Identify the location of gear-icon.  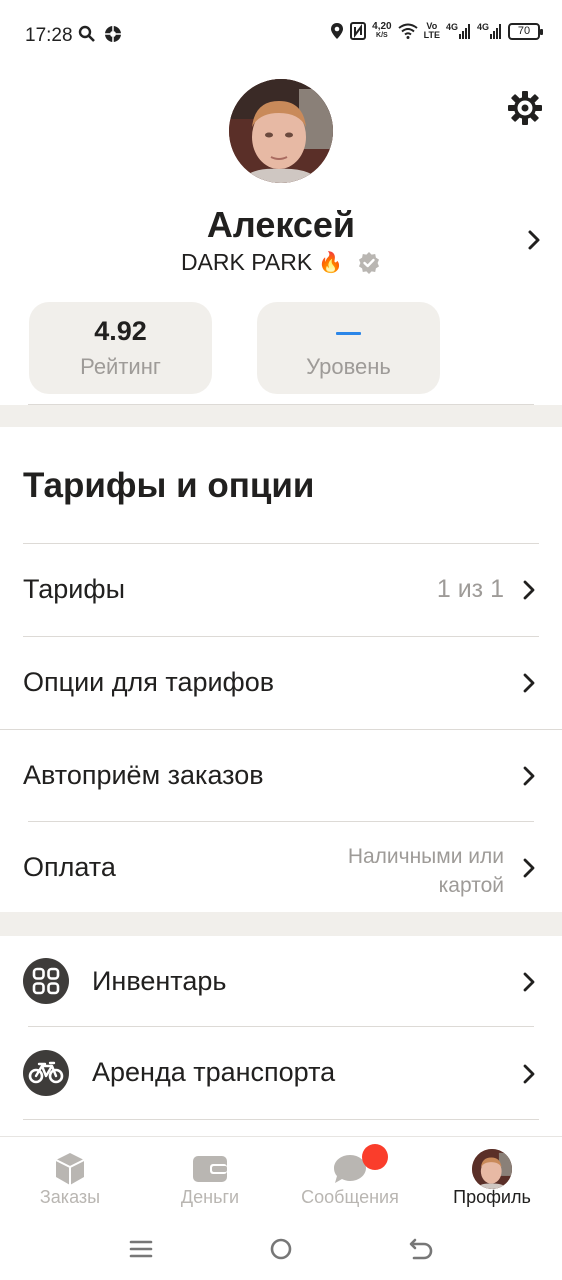
(525, 108).